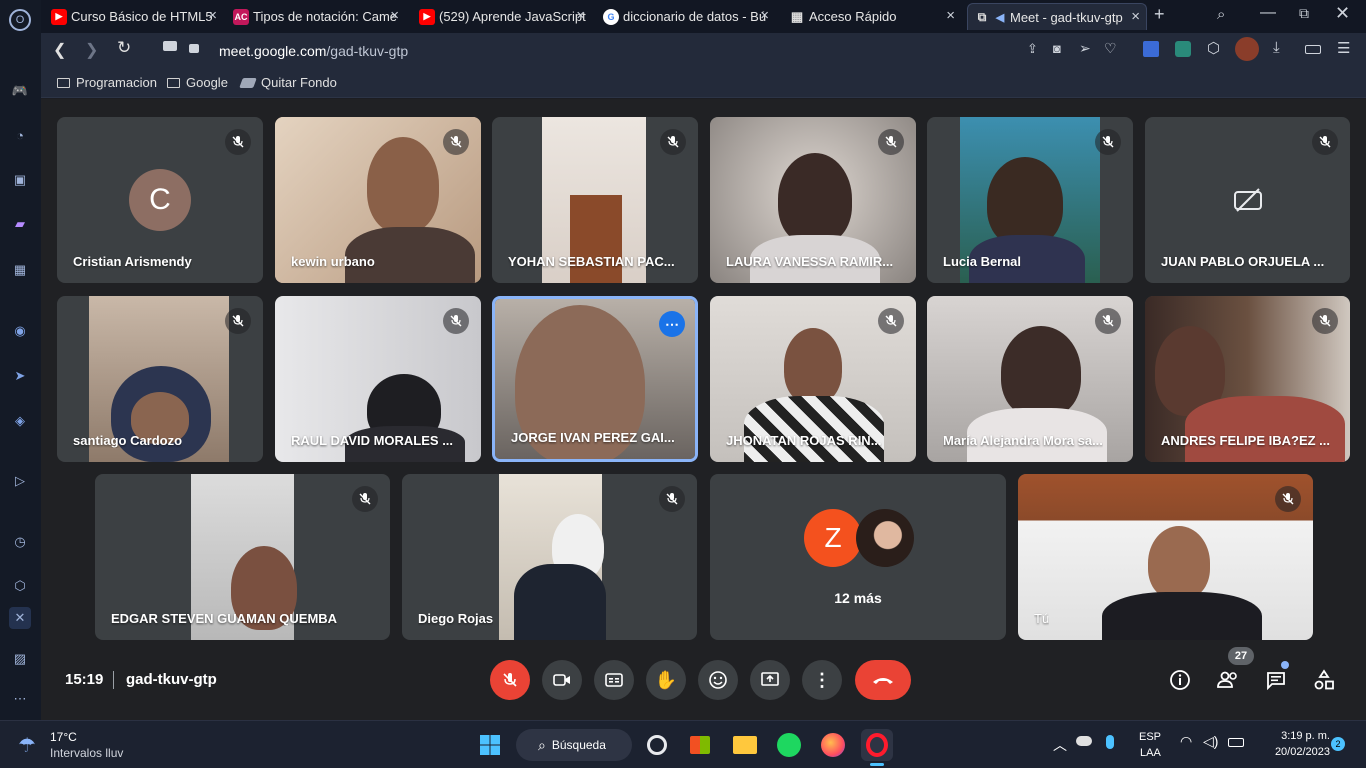  What do you see at coordinates (124, 48) in the screenshot?
I see `reload-icon: ↻` at bounding box center [124, 48].